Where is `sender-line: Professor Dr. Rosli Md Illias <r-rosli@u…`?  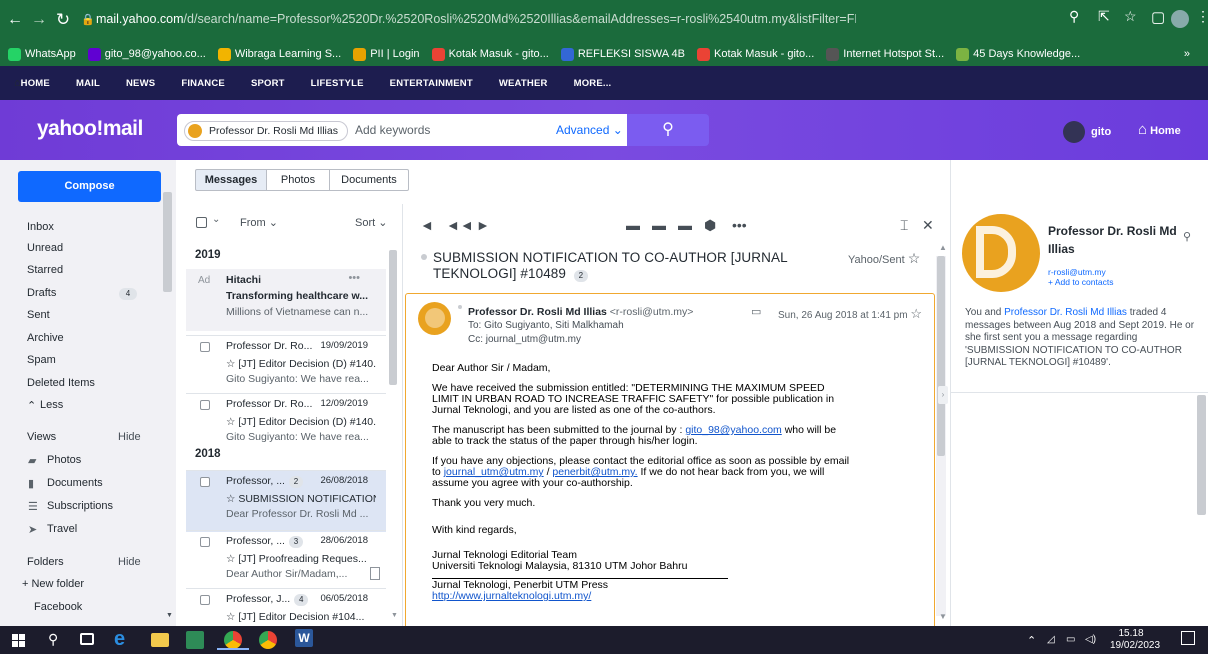 sender-line: Professor Dr. Rosli Md Illias <r-rosli@u… is located at coordinates (580, 312).